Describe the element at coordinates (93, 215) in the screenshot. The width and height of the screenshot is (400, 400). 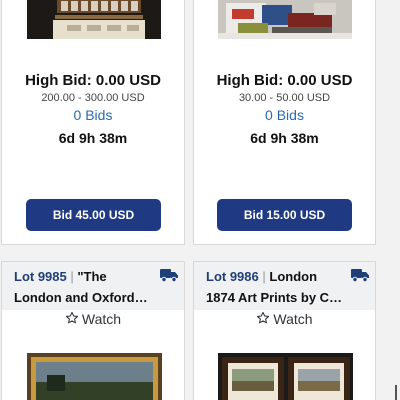
I see `bid-button: Bid 45.00 USD` at that location.